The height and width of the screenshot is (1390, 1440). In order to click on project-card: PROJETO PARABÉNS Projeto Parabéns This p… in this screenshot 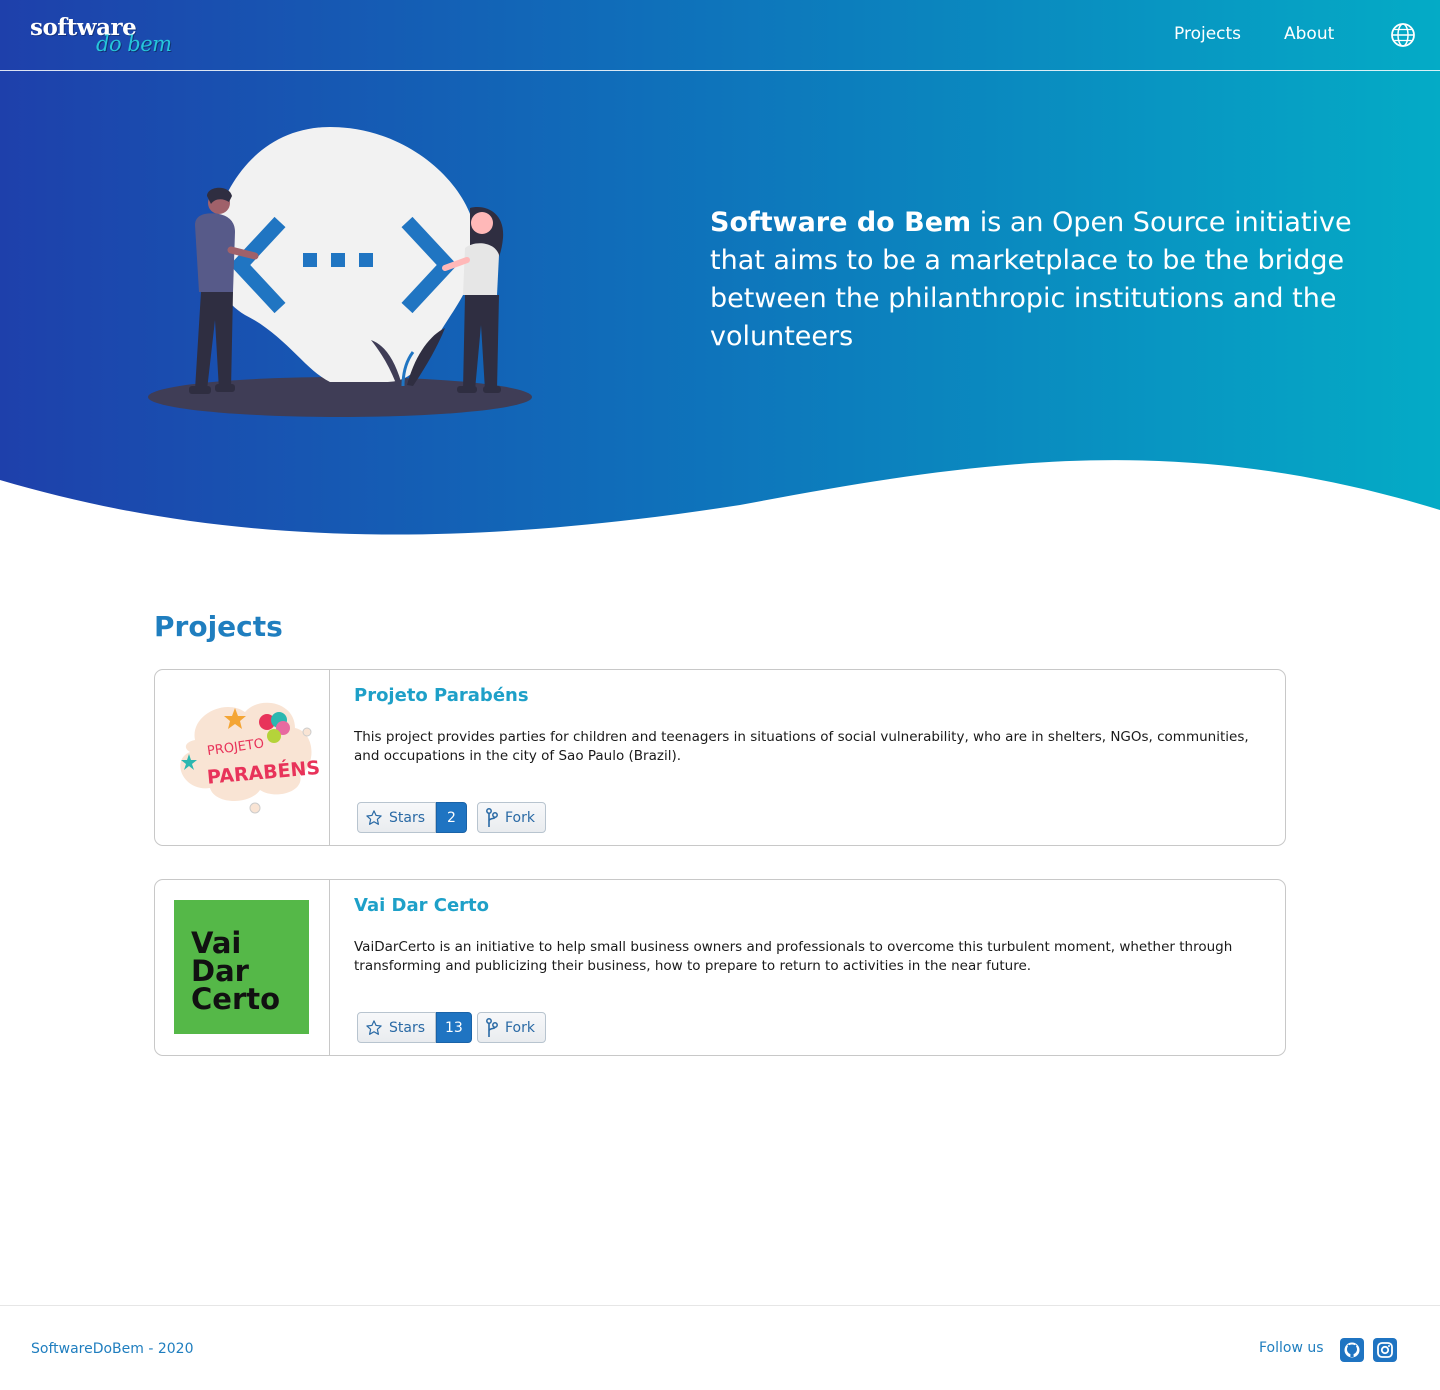, I will do `click(720, 757)`.